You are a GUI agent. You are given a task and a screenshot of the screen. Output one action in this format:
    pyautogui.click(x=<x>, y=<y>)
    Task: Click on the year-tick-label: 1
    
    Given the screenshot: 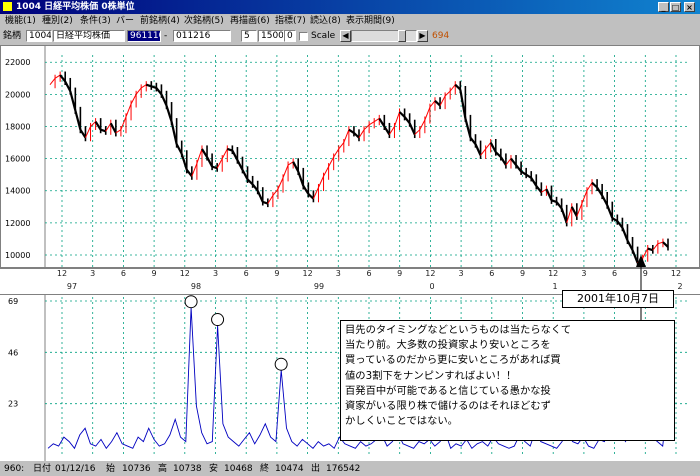 What is the action you would take?
    pyautogui.click(x=554, y=286)
    